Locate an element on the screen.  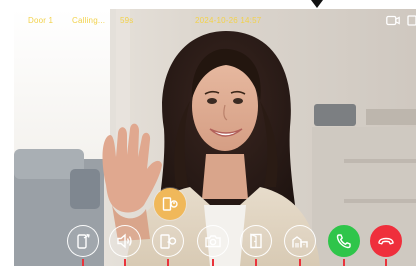
record-indicator-icon is located at coordinates (393, 20).